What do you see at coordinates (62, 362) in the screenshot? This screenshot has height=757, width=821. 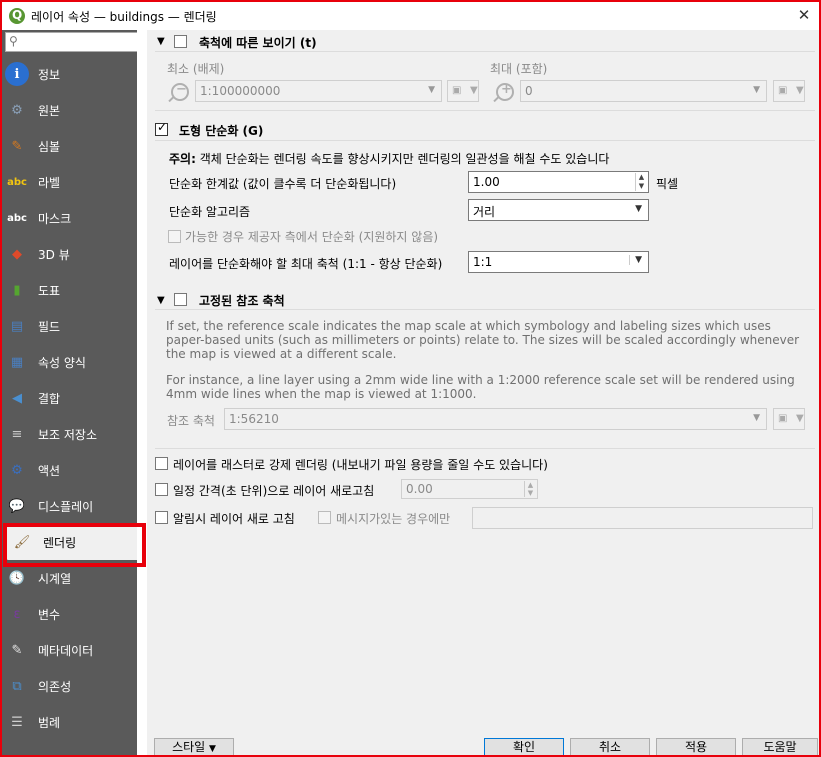 I see `sidebar-item-label: 속성 양식` at bounding box center [62, 362].